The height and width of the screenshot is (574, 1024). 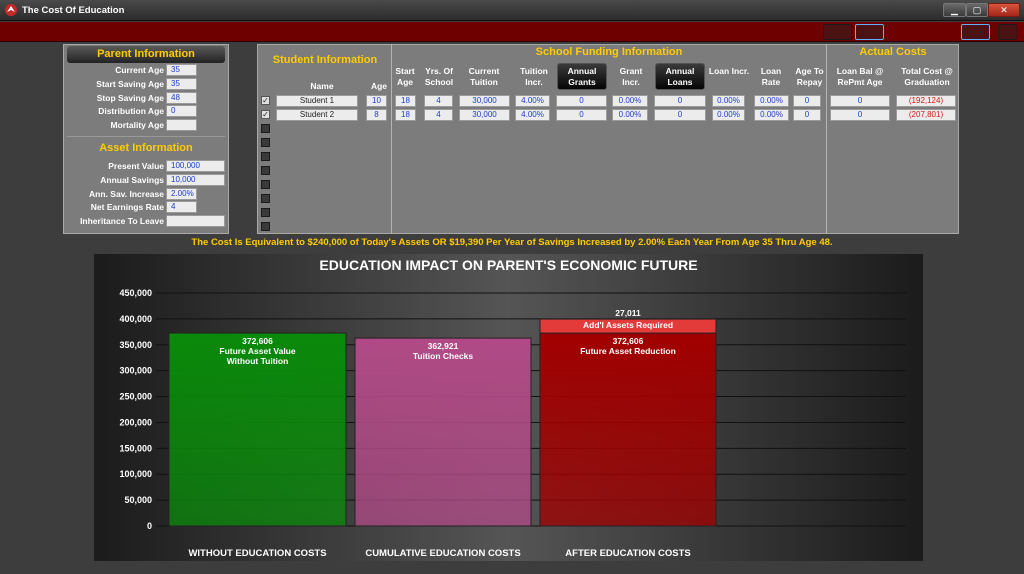 I want to click on total-cost-cell: (207,801), so click(x=926, y=115).